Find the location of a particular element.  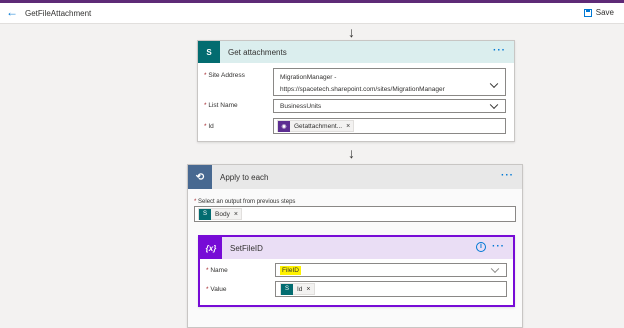

getattachment-token: ◉ Getattachment... × is located at coordinates (316, 126).